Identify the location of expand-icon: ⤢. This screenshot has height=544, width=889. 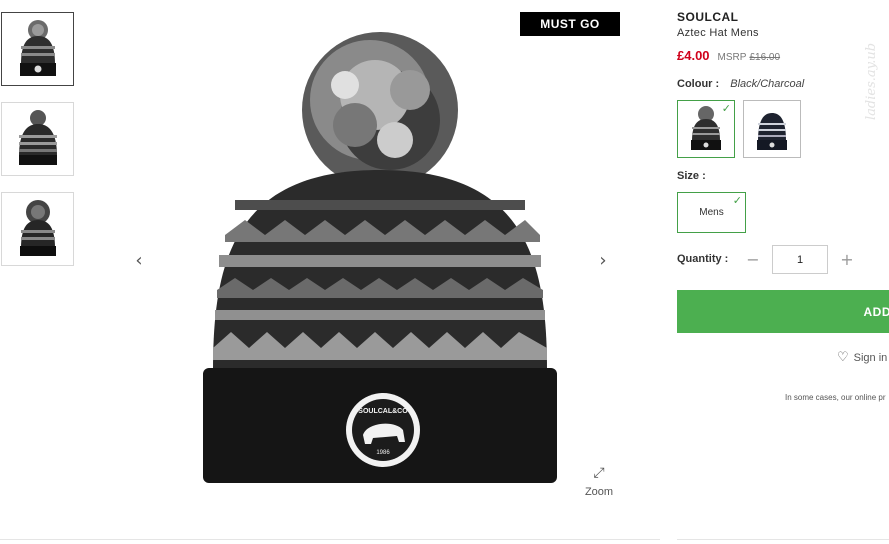
(599, 473).